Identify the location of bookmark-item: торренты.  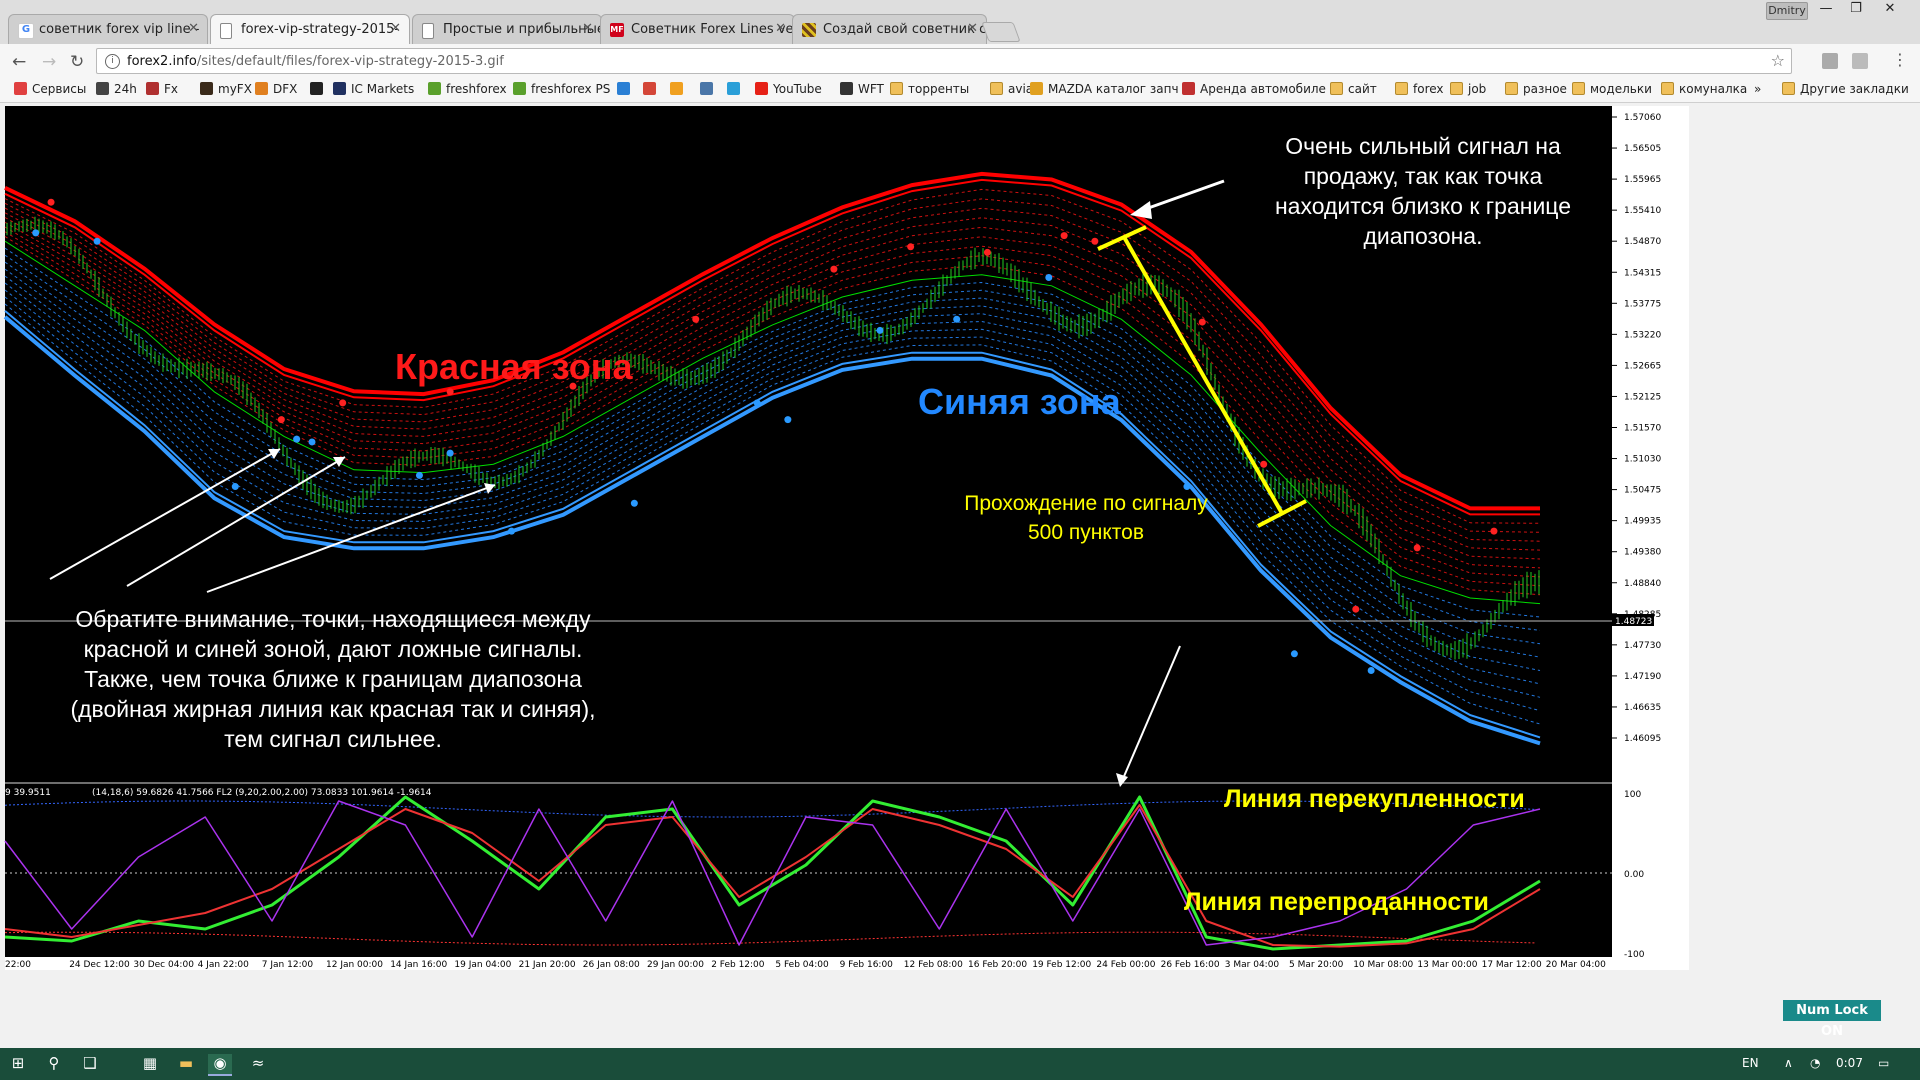
(929, 89).